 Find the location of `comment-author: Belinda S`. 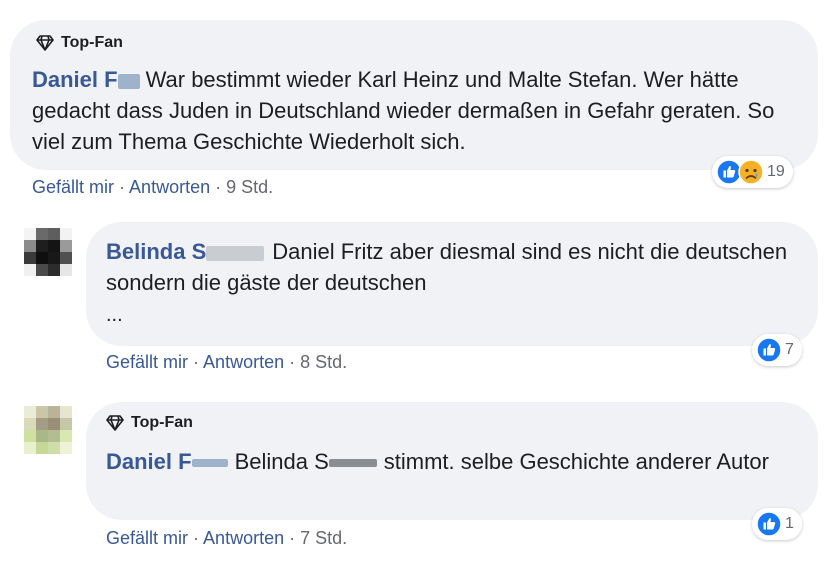

comment-author: Belinda S is located at coordinates (156, 251).